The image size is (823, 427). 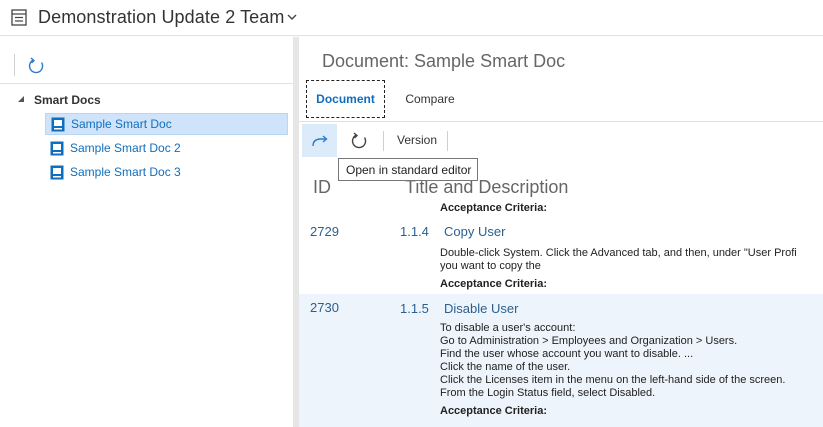 What do you see at coordinates (324, 307) in the screenshot?
I see `row-id: 2730` at bounding box center [324, 307].